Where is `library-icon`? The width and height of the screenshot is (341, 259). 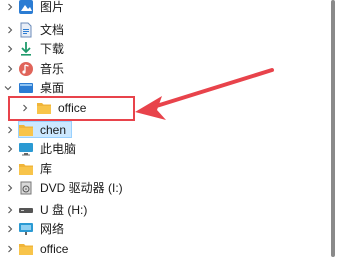 library-icon is located at coordinates (26, 169).